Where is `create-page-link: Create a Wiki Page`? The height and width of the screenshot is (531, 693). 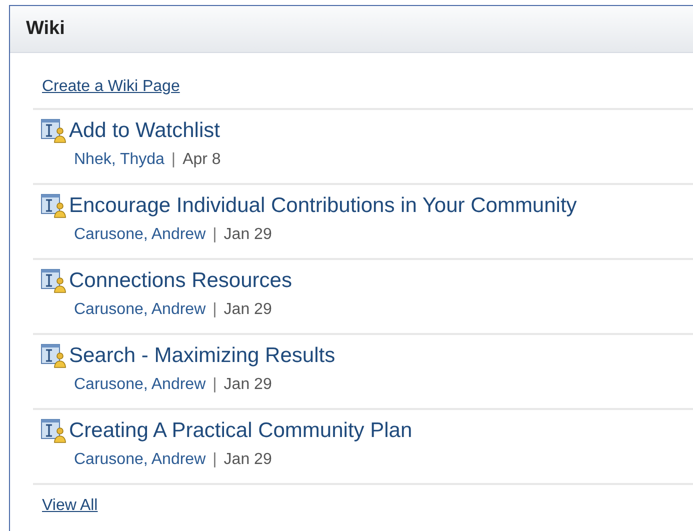
create-page-link: Create a Wiki Page is located at coordinates (111, 87).